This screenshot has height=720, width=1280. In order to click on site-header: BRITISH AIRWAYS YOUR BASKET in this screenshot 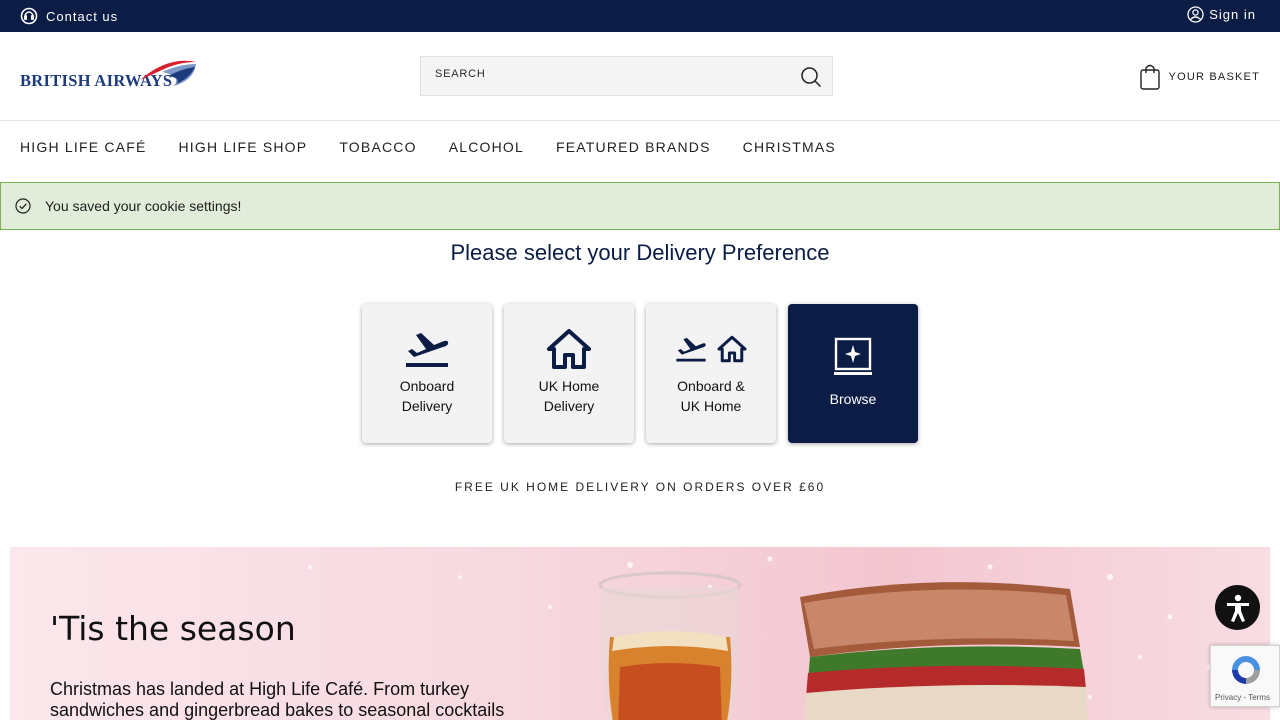, I will do `click(640, 76)`.